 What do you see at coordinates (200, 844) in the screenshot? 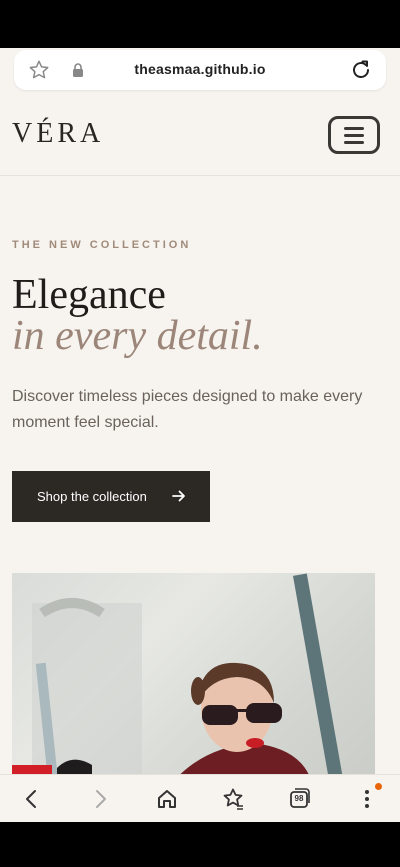
I see `system-nav-bar` at bounding box center [200, 844].